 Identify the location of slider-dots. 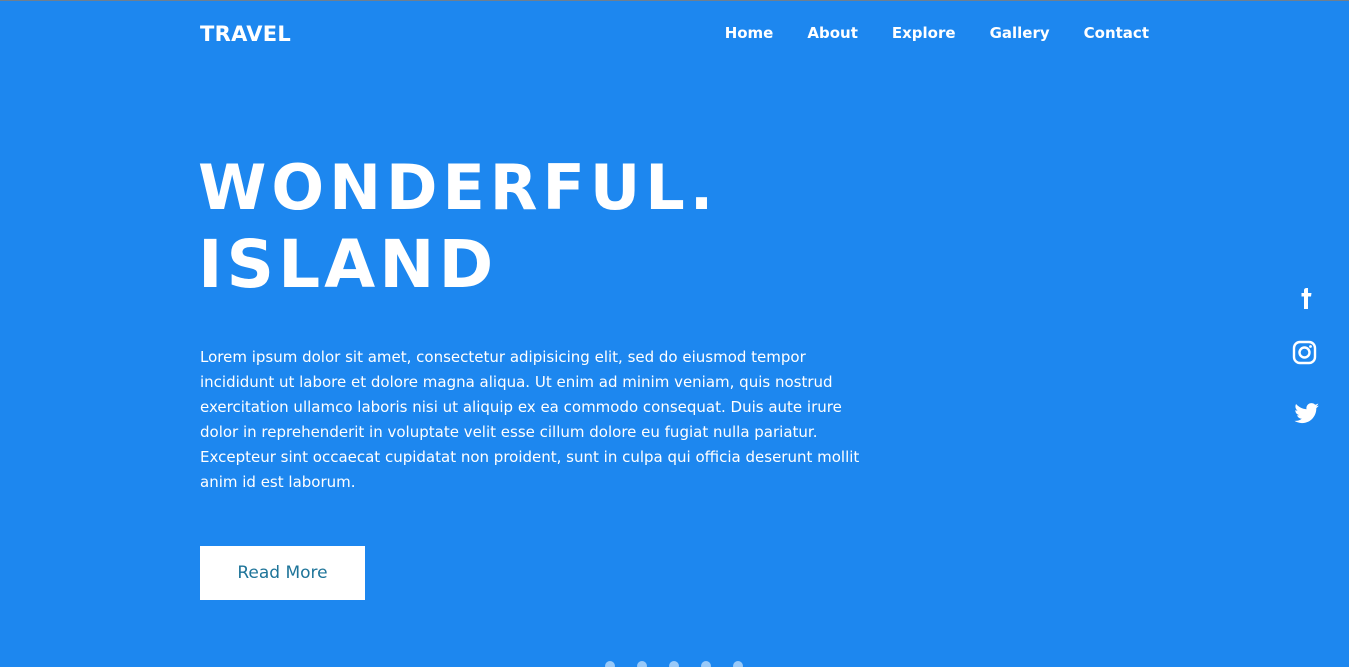
(674, 664).